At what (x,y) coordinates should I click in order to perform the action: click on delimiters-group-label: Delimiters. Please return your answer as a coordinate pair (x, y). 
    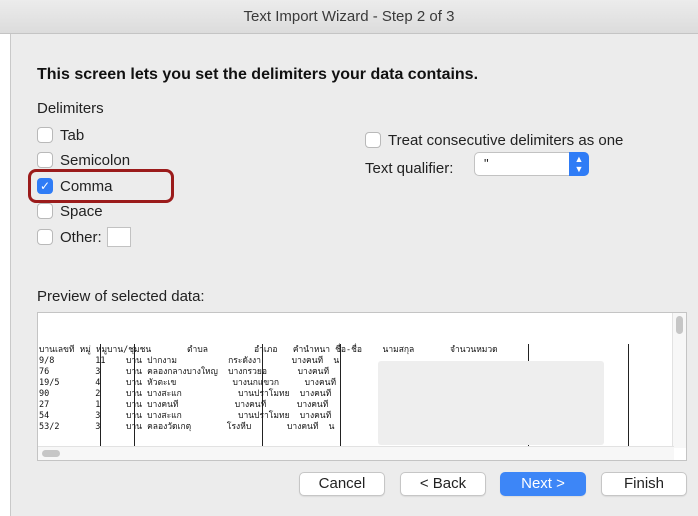
    Looking at the image, I should click on (70, 108).